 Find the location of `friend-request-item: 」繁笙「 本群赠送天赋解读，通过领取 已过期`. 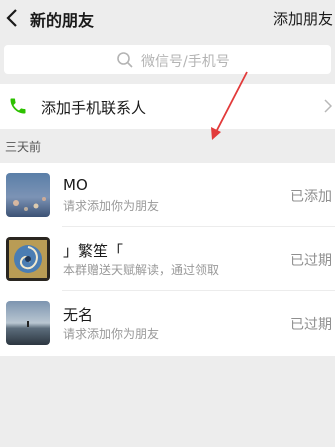

friend-request-item: 」繁笙「 本群赠送天赋解读，通过领取 已过期 is located at coordinates (167, 259).